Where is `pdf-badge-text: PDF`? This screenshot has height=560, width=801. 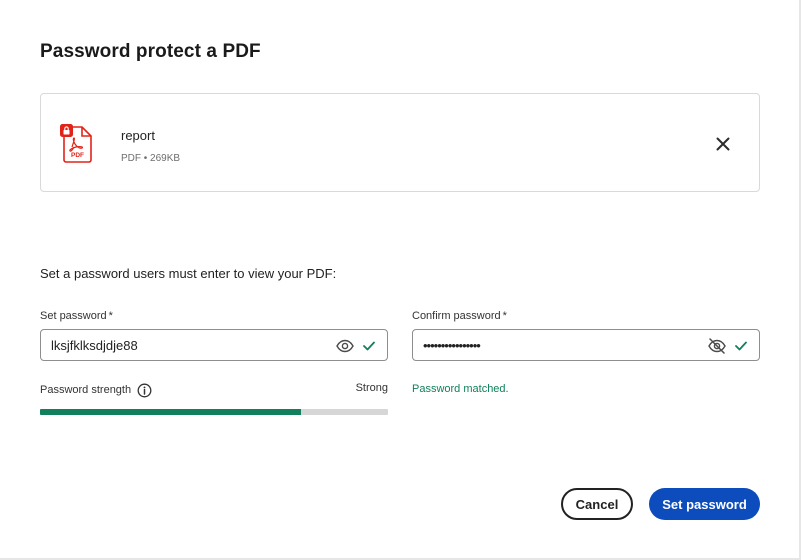 pdf-badge-text: PDF is located at coordinates (77, 155).